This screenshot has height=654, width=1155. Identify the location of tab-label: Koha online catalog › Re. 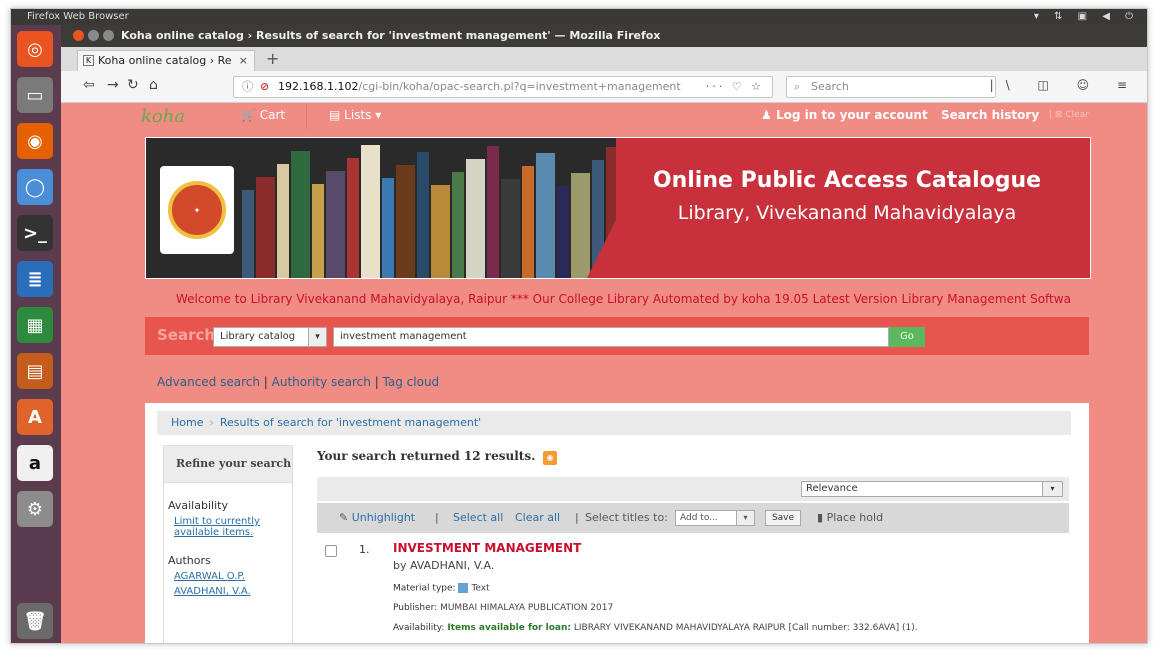
(165, 60).